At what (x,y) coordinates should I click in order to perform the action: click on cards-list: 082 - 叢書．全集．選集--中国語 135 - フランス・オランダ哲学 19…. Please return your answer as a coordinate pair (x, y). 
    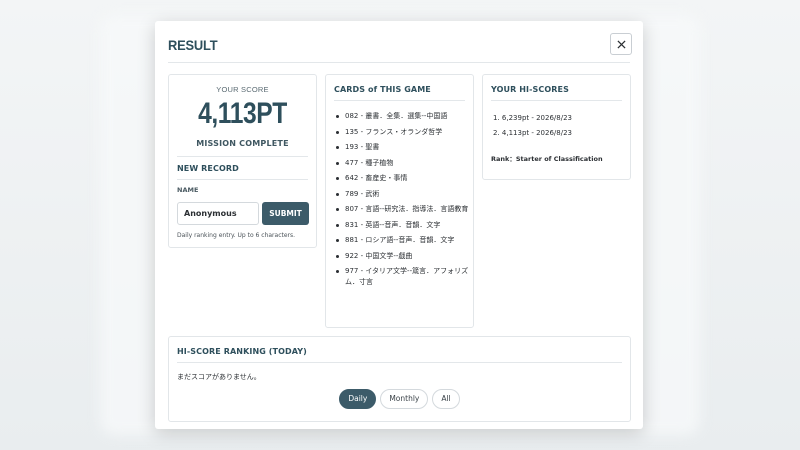
    Looking at the image, I should click on (402, 201).